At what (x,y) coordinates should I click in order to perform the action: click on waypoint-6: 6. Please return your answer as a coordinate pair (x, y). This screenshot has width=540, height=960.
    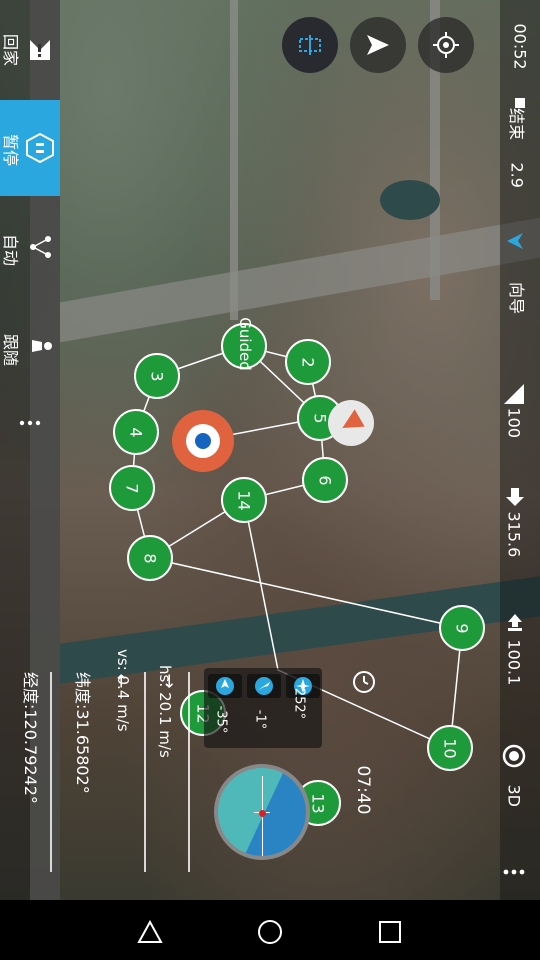
    Looking at the image, I should click on (325, 480).